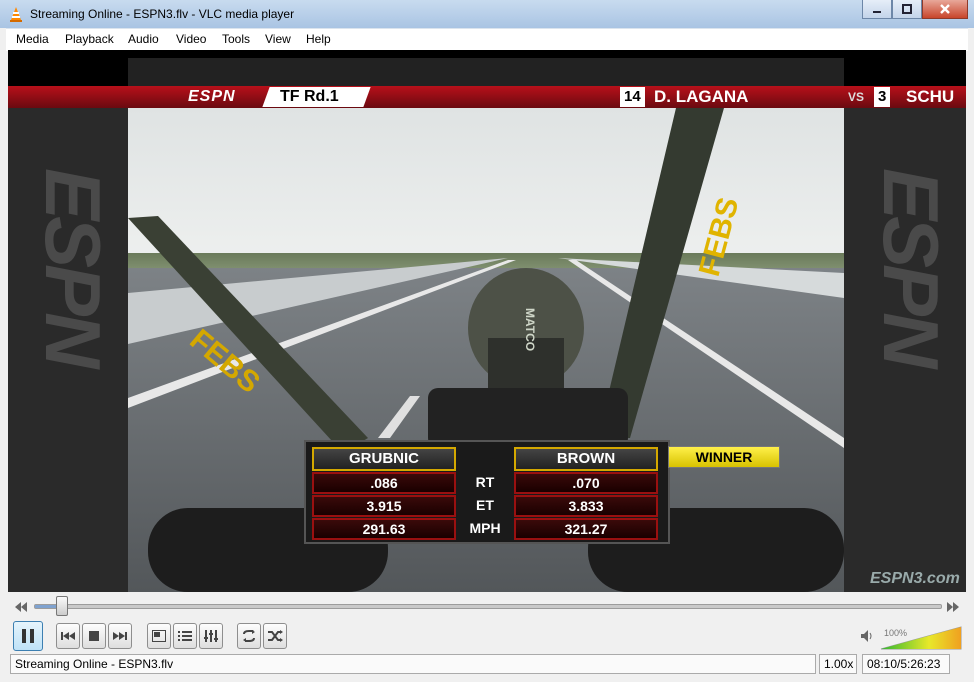 This screenshot has width=974, height=682. I want to click on seek-handle, so click(62, 606).